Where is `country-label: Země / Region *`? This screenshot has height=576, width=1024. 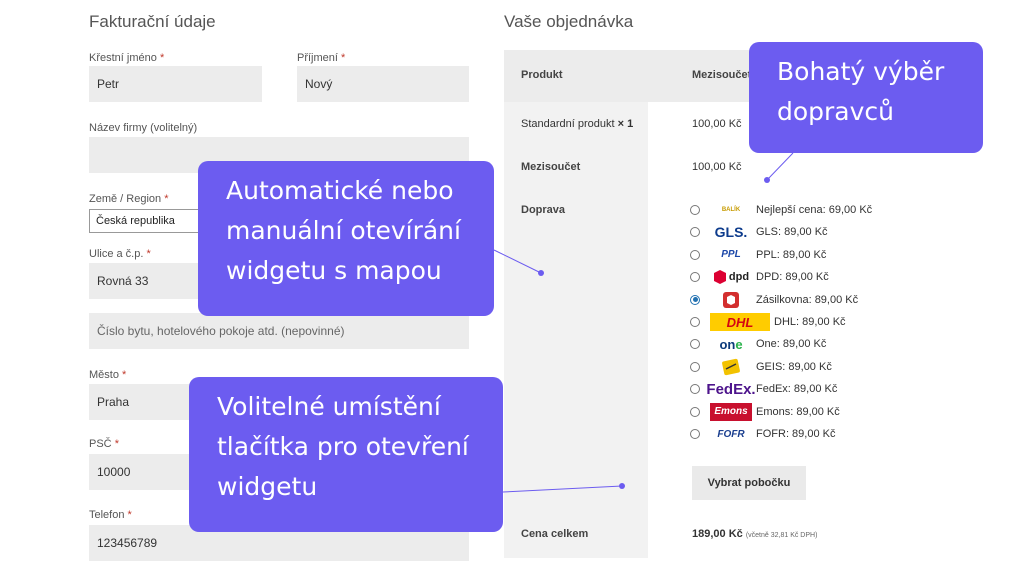 country-label: Země / Region * is located at coordinates (129, 199).